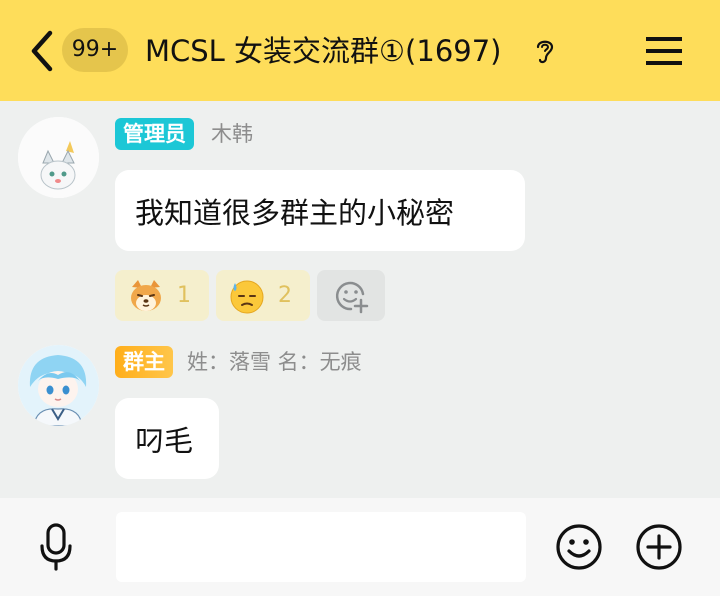  Describe the element at coordinates (146, 295) in the screenshot. I see `shiba-dog-emoji-icon` at that location.